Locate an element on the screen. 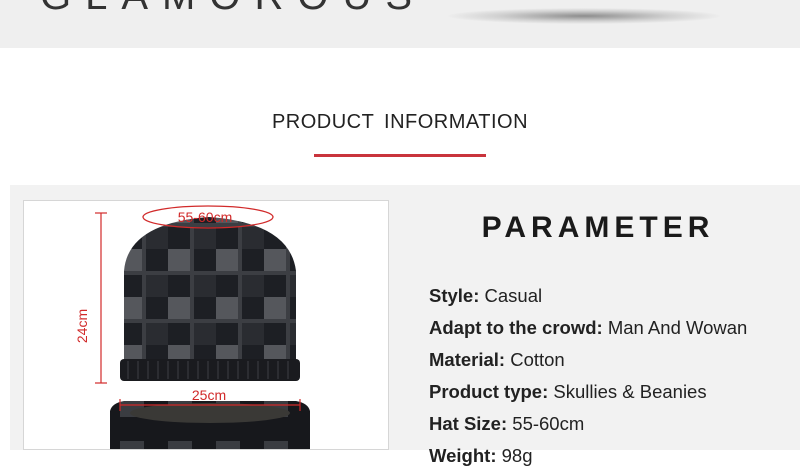  spec-row-style: Style: Casual is located at coordinates (588, 300).